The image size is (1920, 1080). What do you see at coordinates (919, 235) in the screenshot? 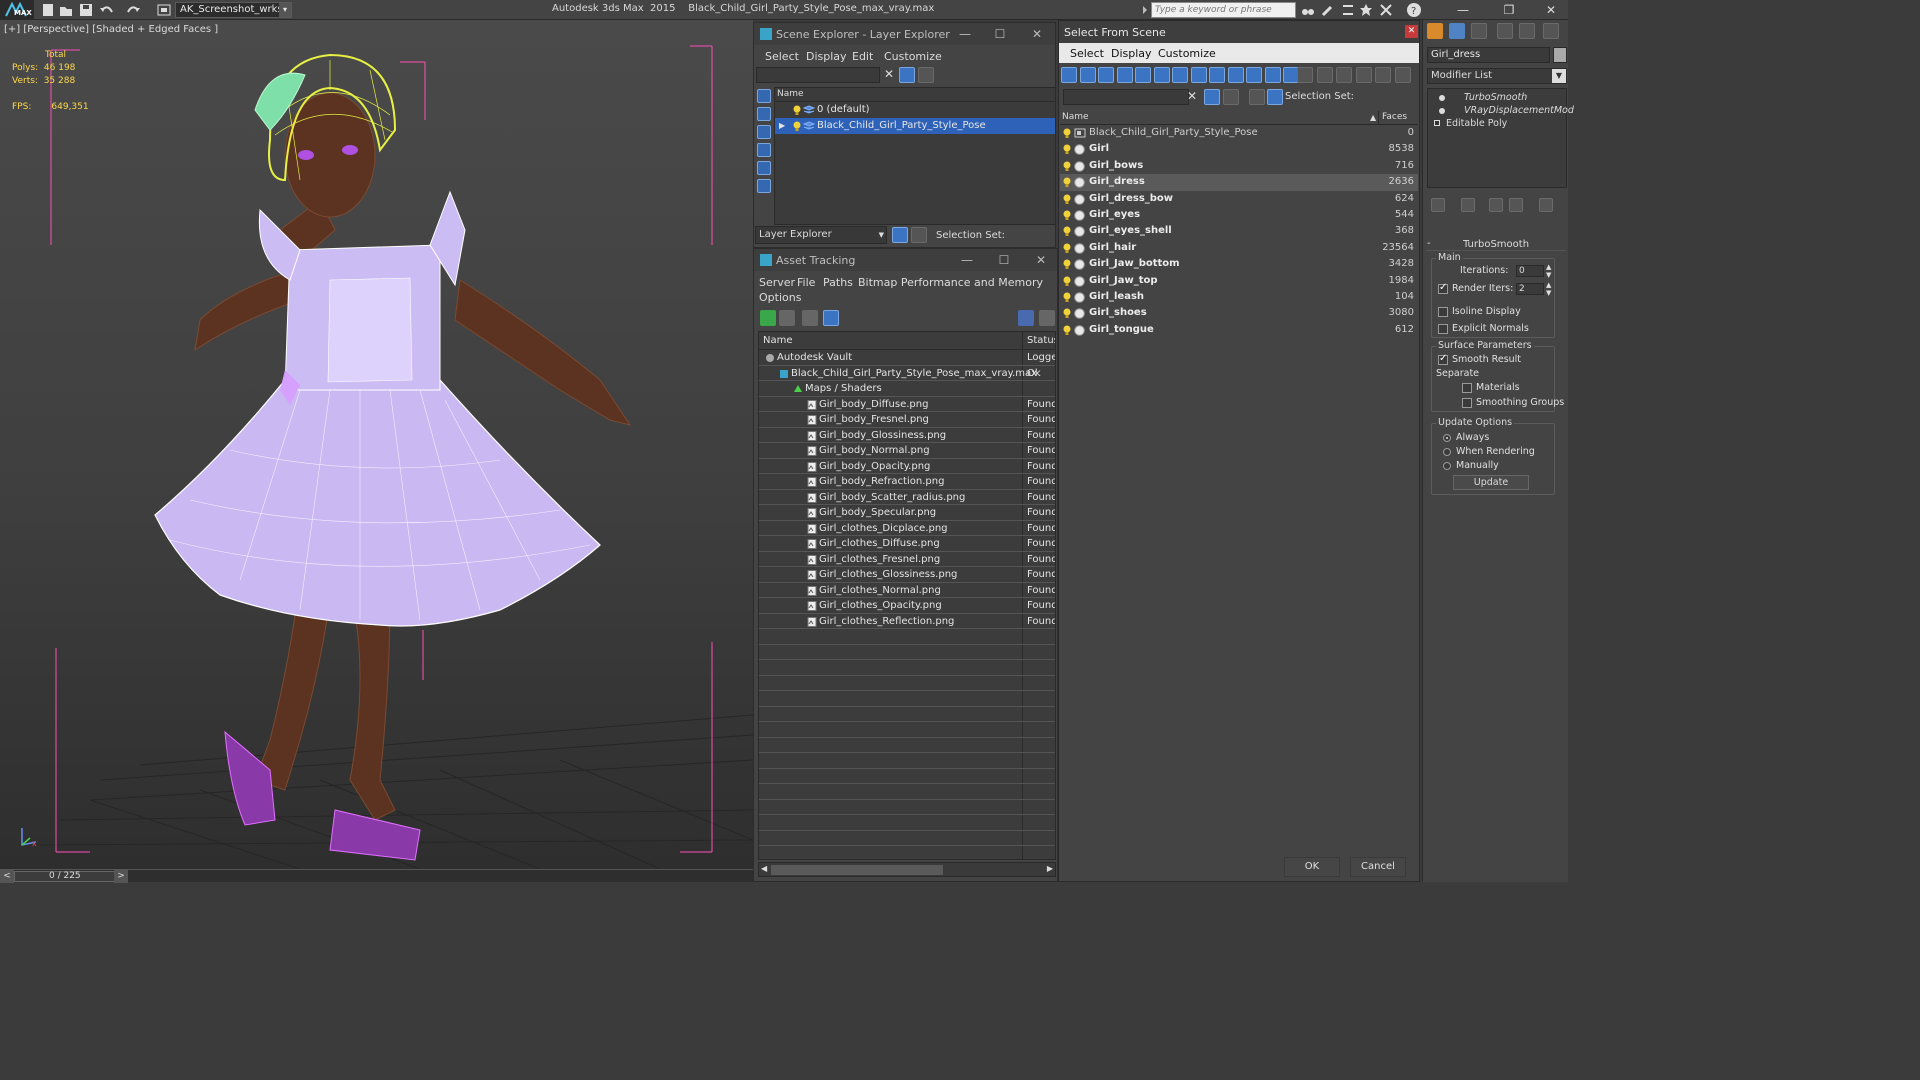
I see `hierarchy-mode-icon` at bounding box center [919, 235].